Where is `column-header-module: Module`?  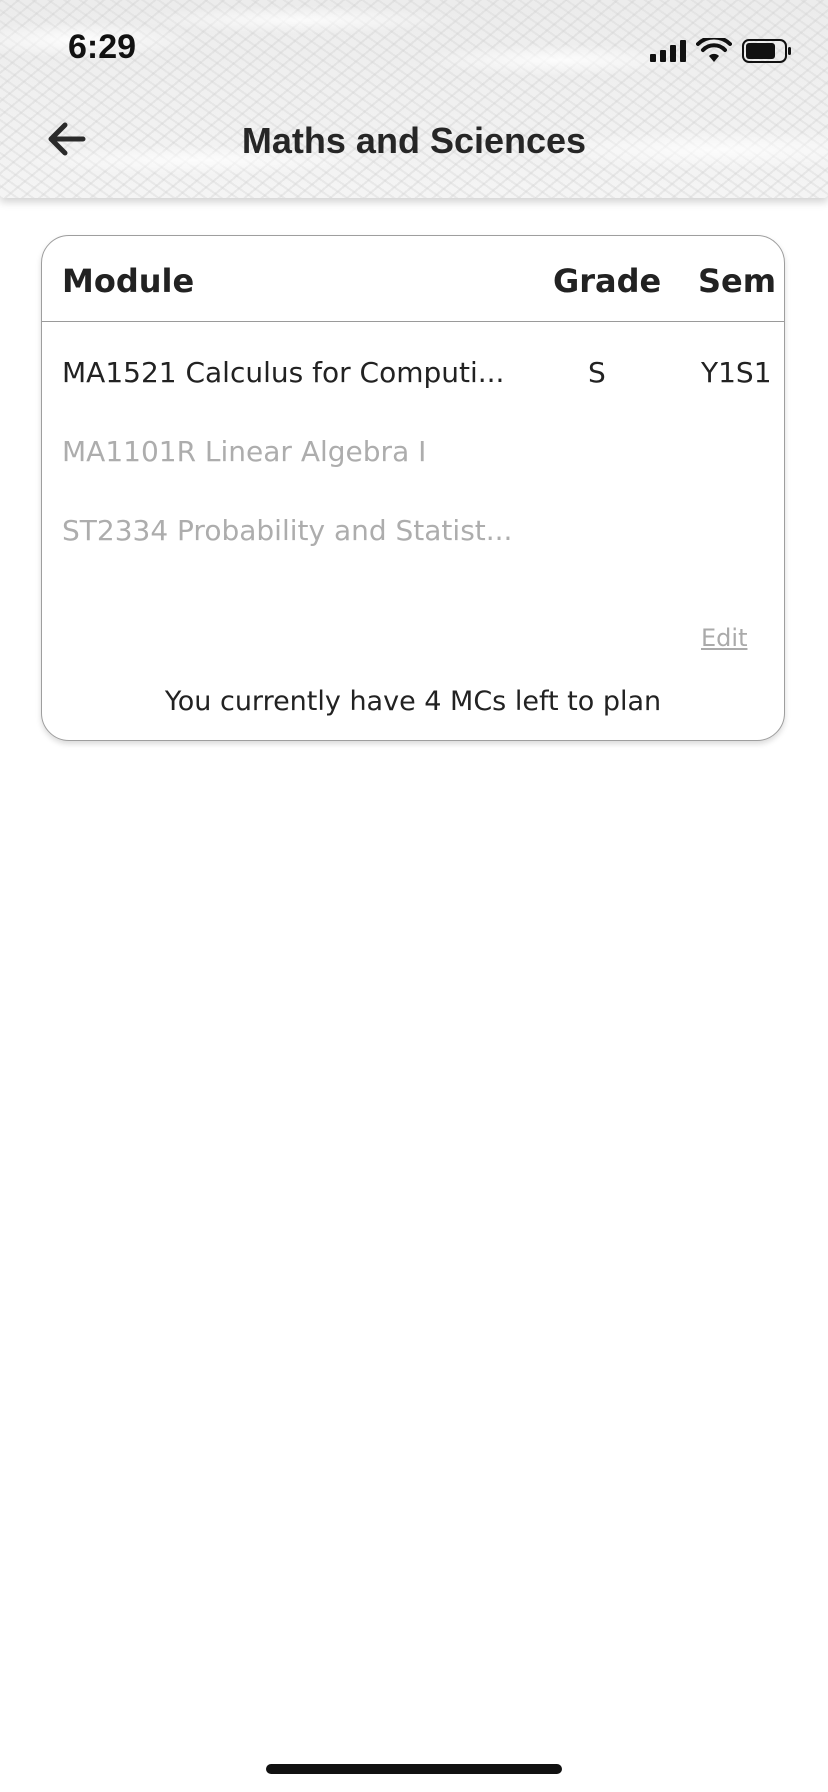
column-header-module: Module is located at coordinates (128, 281).